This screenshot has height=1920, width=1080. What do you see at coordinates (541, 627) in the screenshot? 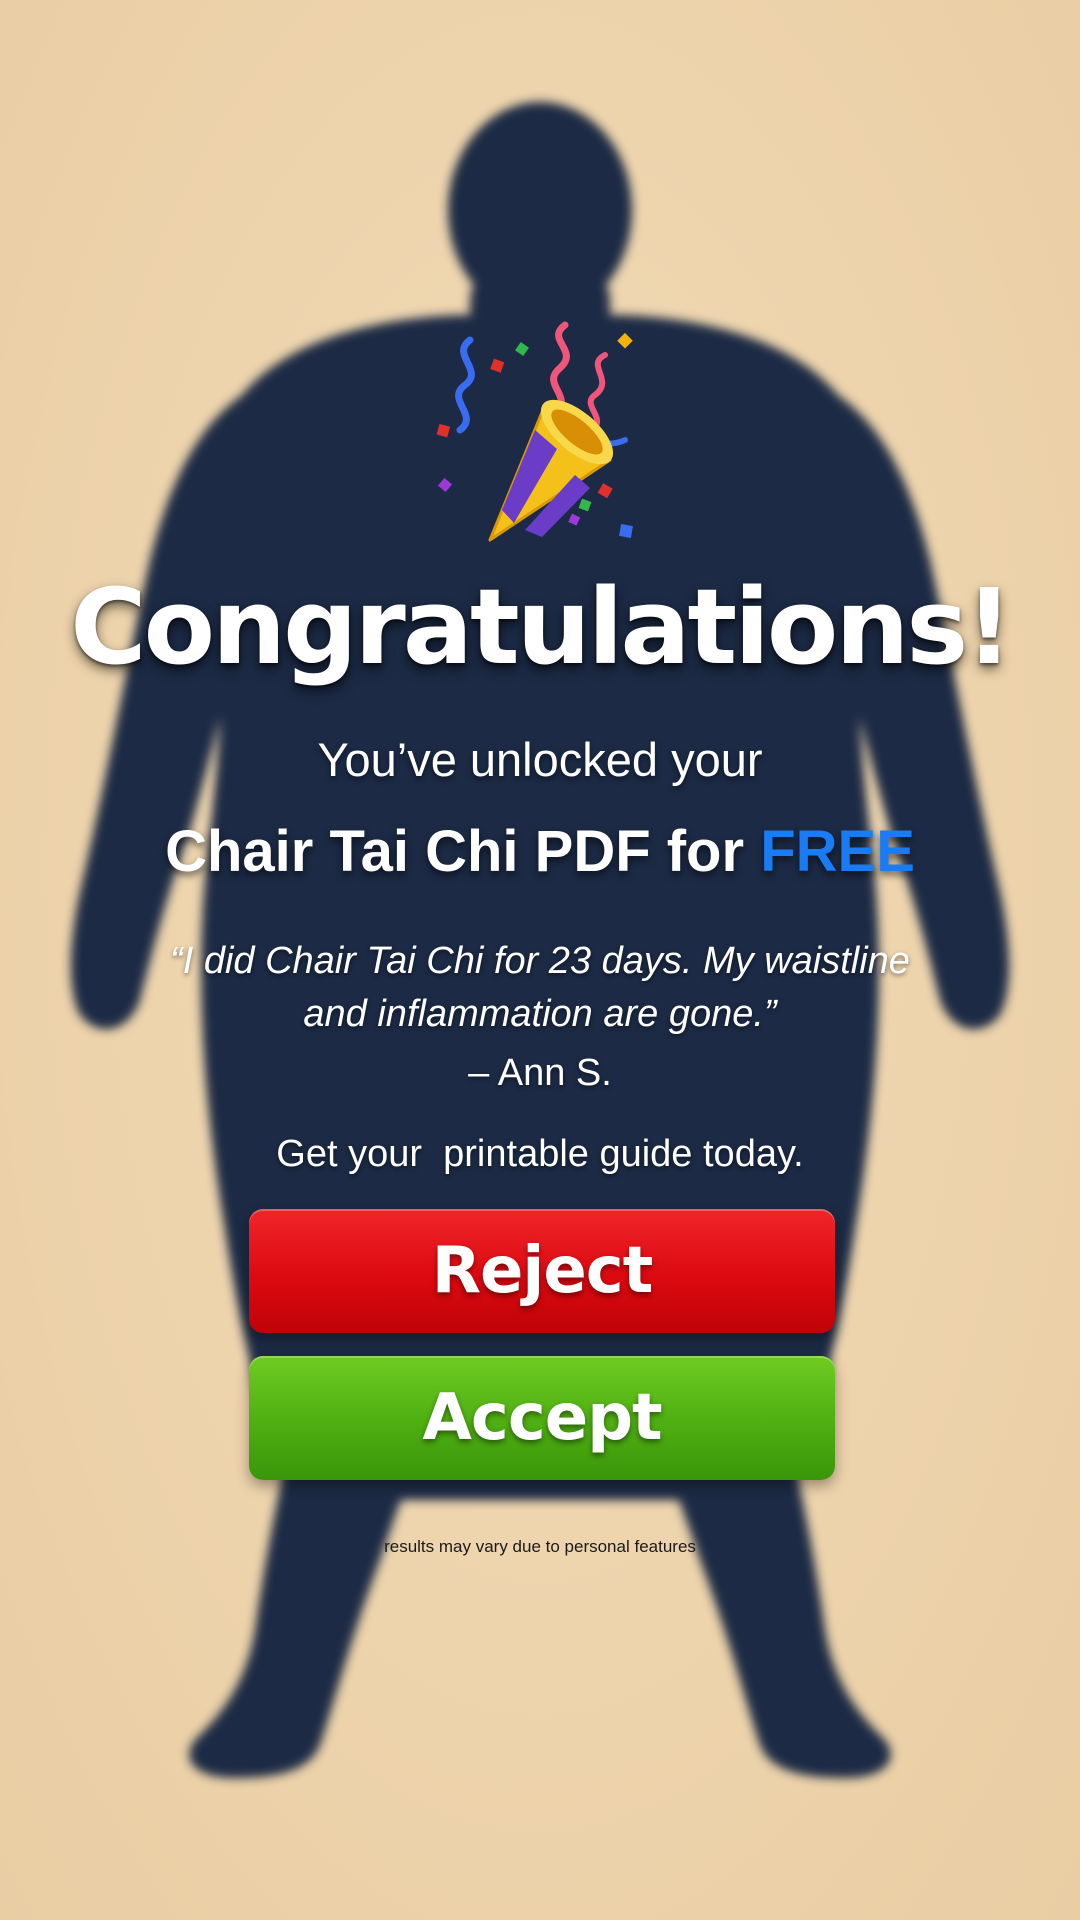
I see `page-title: Congratulations!` at bounding box center [541, 627].